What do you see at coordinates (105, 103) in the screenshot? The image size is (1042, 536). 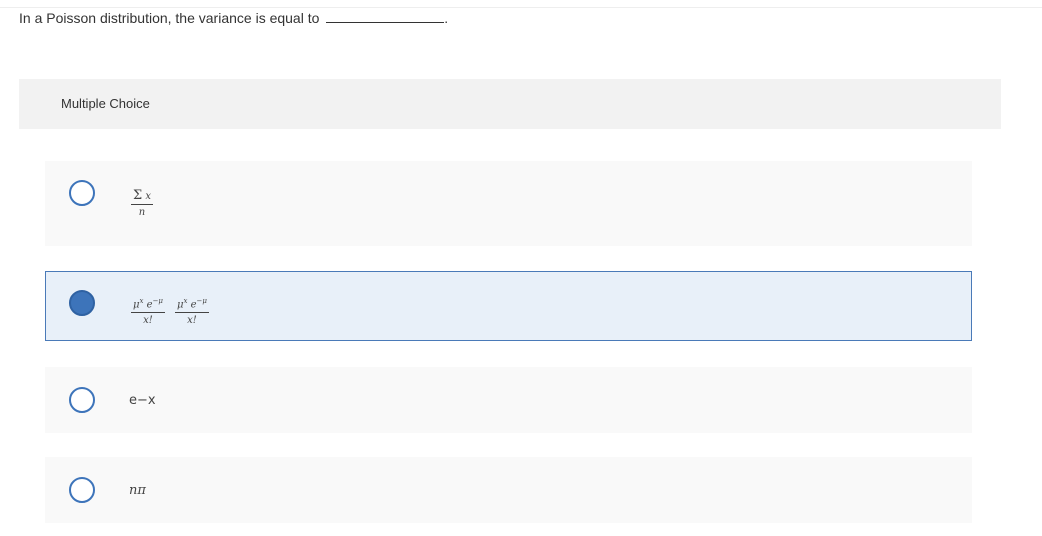 I see `question-type-label: Multiple Choice` at bounding box center [105, 103].